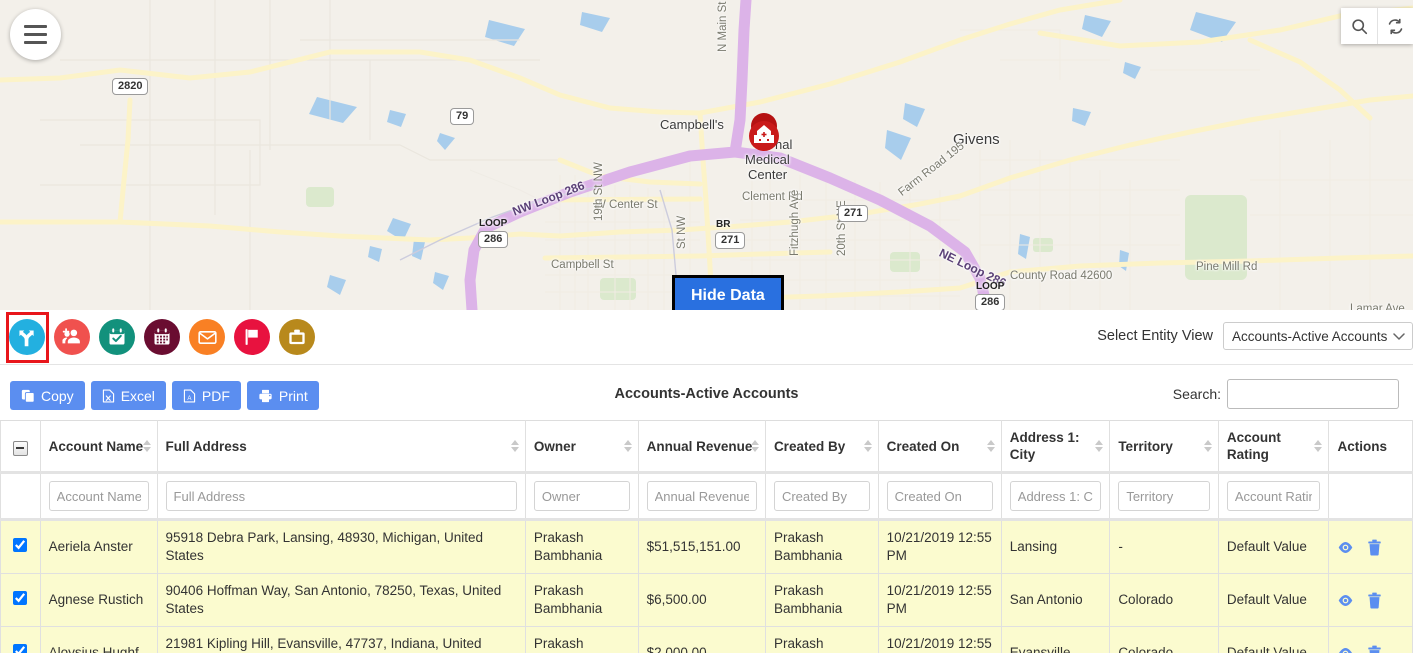 The image size is (1413, 653). I want to click on email-icon, so click(207, 337).